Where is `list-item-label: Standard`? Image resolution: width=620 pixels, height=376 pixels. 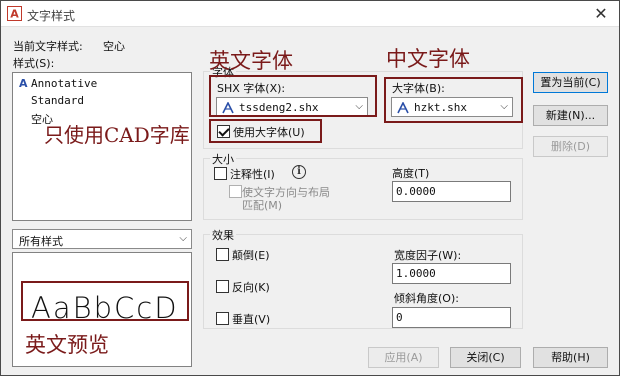
list-item-label: Standard is located at coordinates (57, 100).